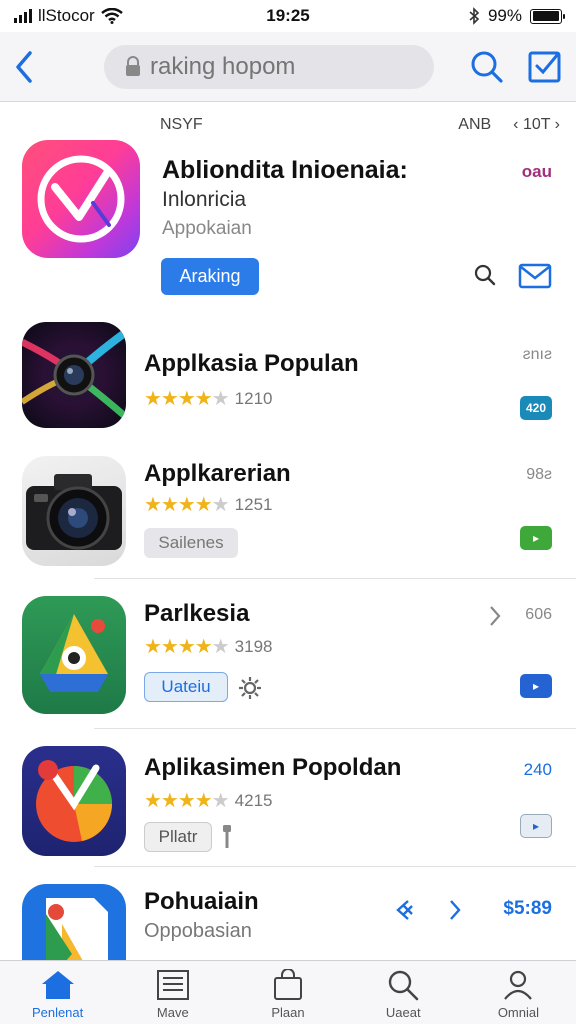  What do you see at coordinates (57, 985) in the screenshot?
I see `home-icon` at bounding box center [57, 985].